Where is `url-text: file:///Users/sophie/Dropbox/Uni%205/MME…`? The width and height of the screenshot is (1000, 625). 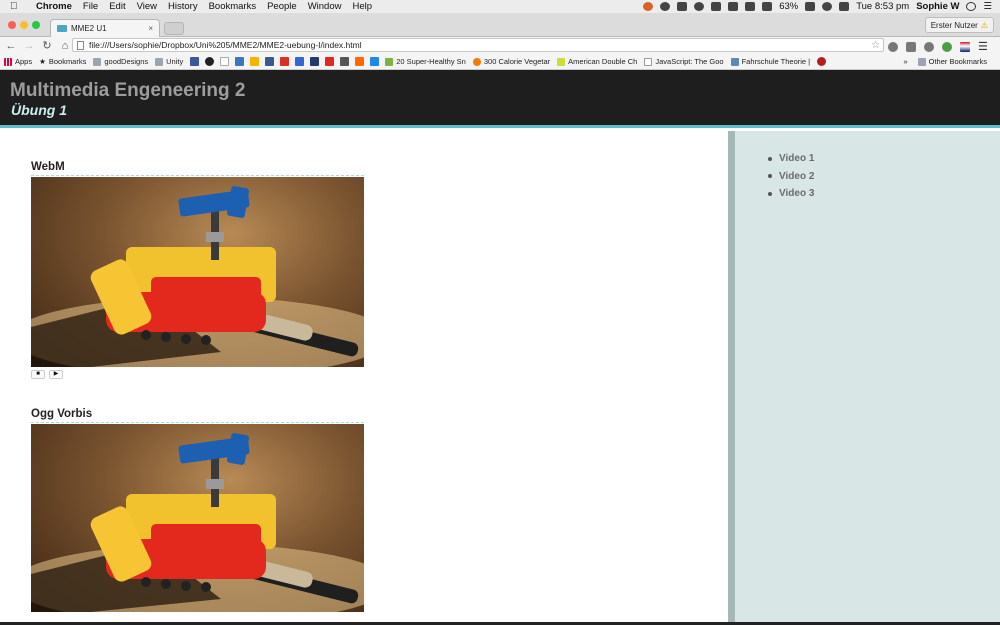
url-text: file:///Users/sophie/Dropbox/Uni%205/MME… is located at coordinates (225, 45).